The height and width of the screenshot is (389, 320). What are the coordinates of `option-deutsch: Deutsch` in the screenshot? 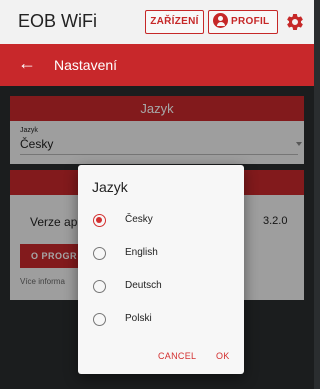 It's located at (161, 288).